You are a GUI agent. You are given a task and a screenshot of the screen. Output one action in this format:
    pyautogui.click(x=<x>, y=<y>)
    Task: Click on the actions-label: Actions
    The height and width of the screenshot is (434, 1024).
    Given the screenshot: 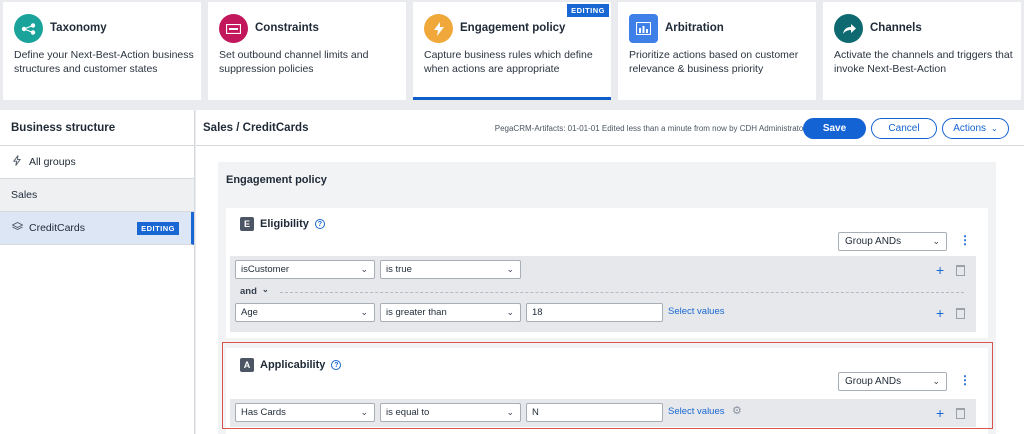 What is the action you would take?
    pyautogui.click(x=970, y=128)
    